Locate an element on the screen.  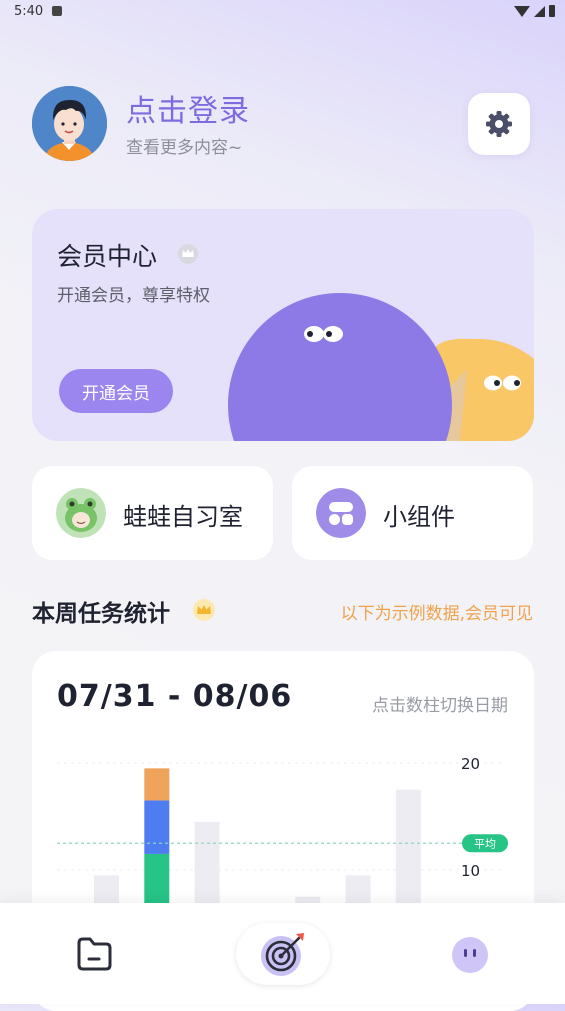
frog-study-room-tile: 蛙蛙自习室 is located at coordinates (152, 513).